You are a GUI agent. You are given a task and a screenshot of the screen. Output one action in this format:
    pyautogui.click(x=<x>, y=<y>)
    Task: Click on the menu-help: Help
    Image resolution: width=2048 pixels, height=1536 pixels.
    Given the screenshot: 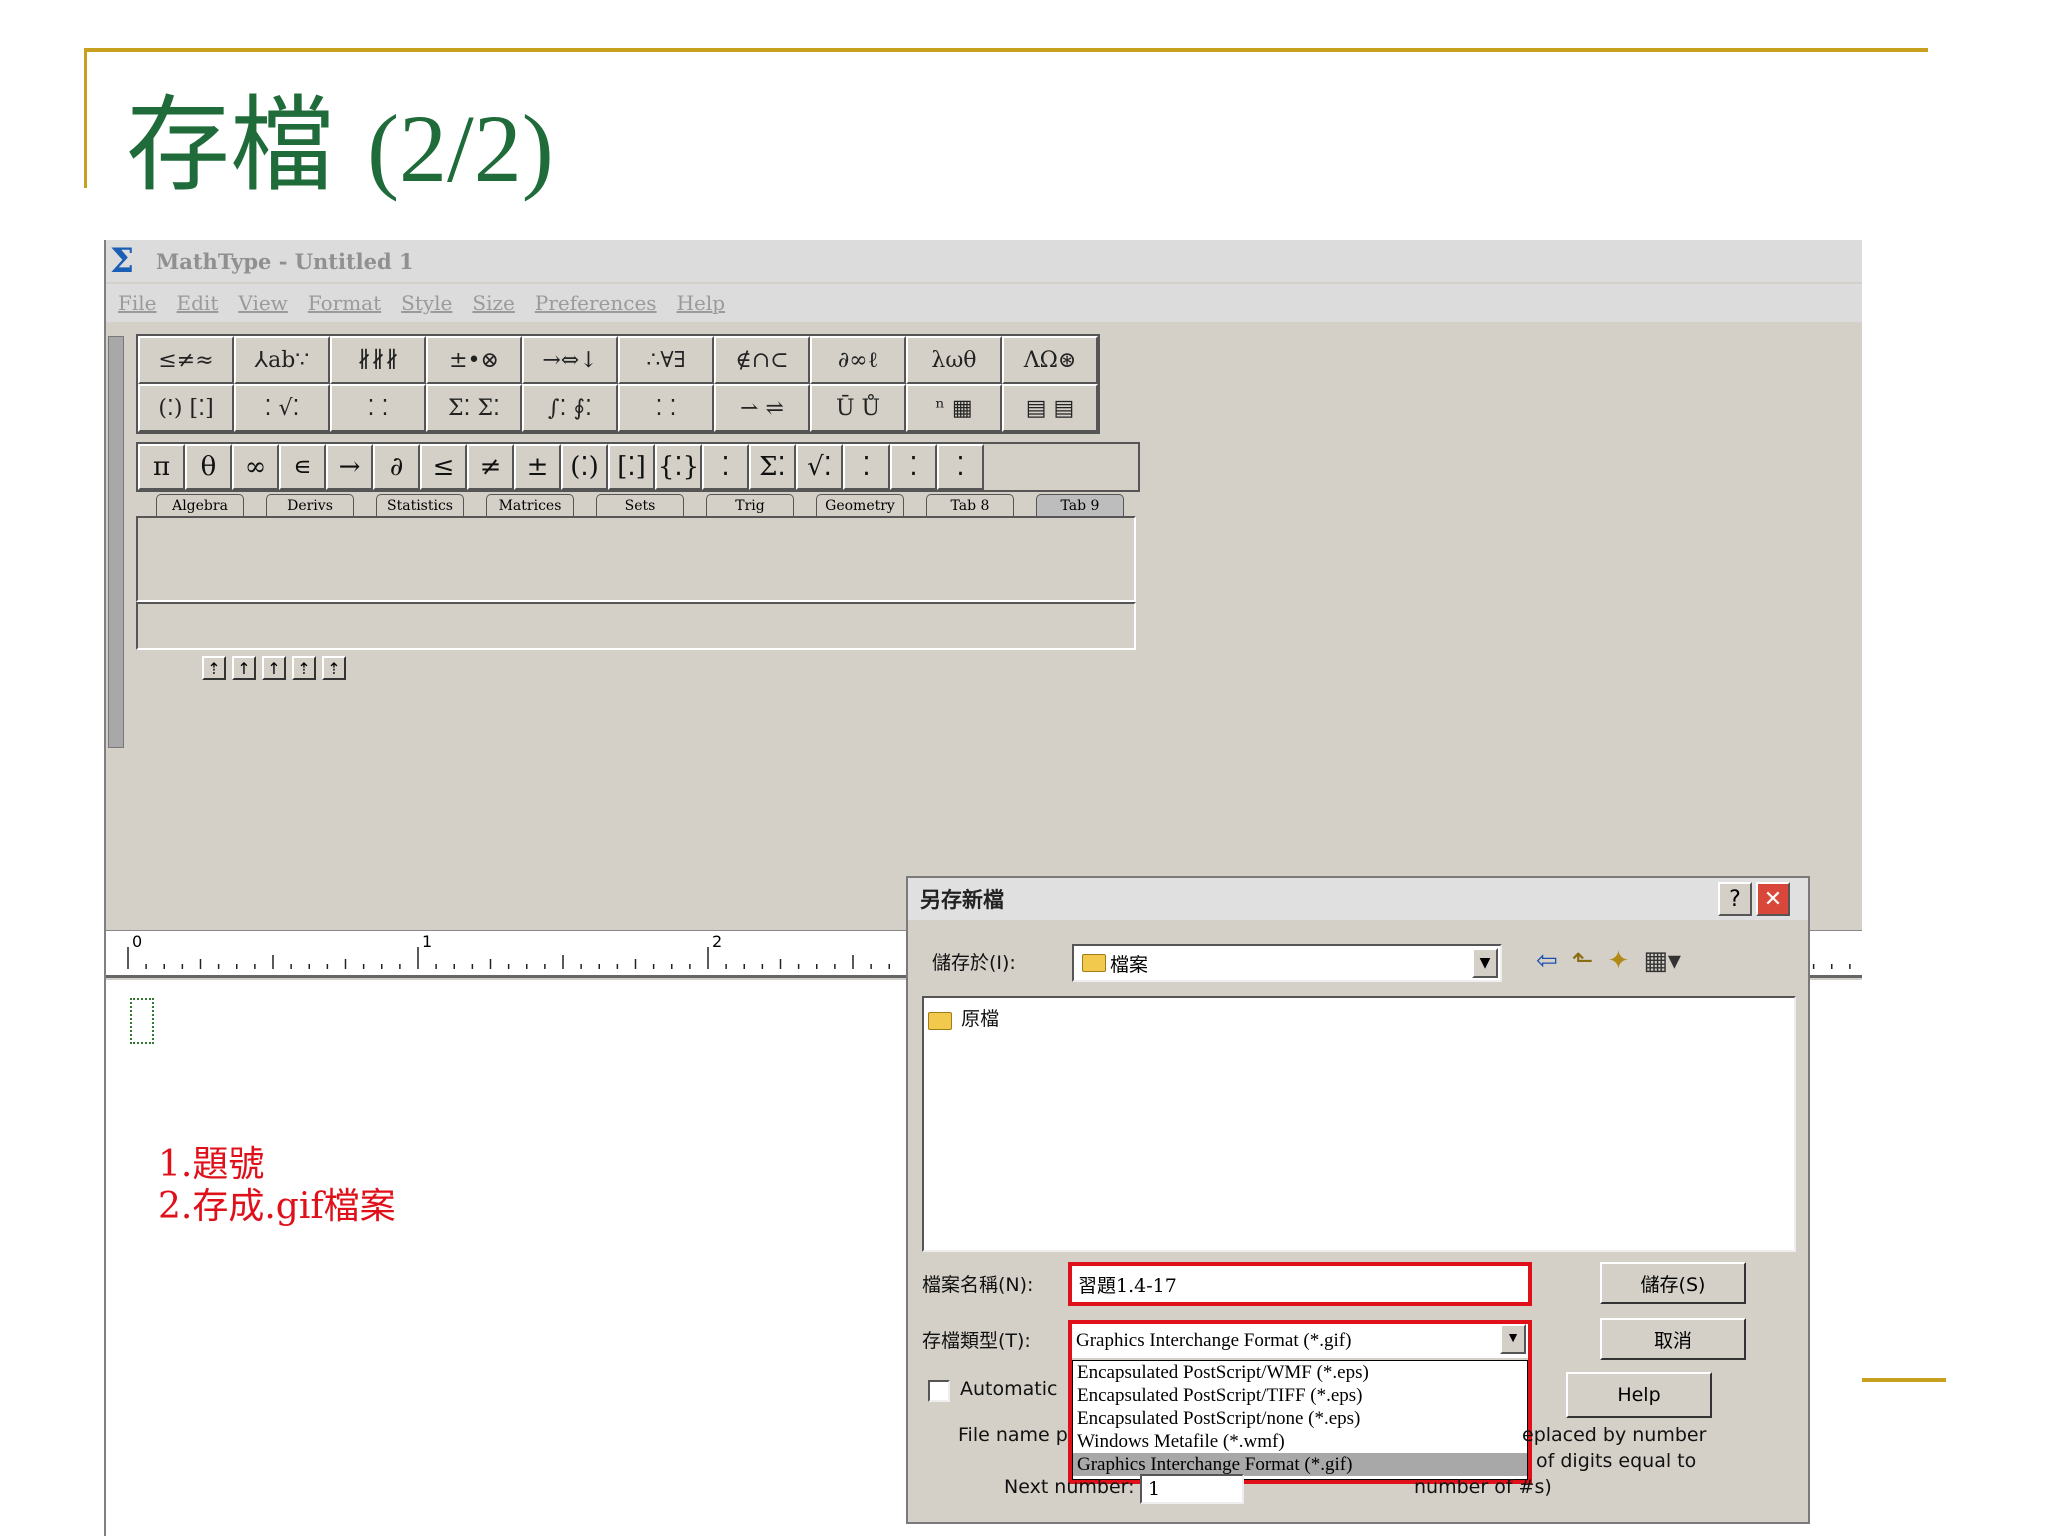 What is the action you would take?
    pyautogui.click(x=701, y=303)
    